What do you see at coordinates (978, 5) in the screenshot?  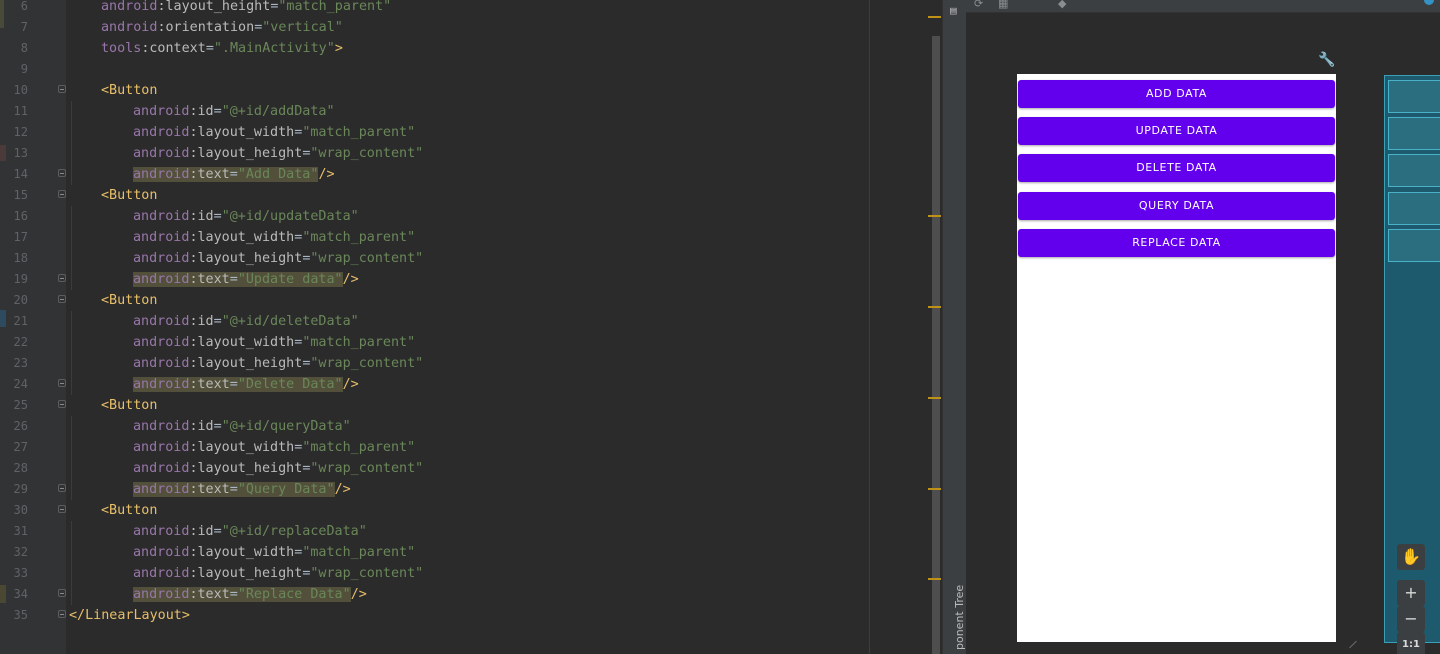 I see `orientation-icon: ⟳` at bounding box center [978, 5].